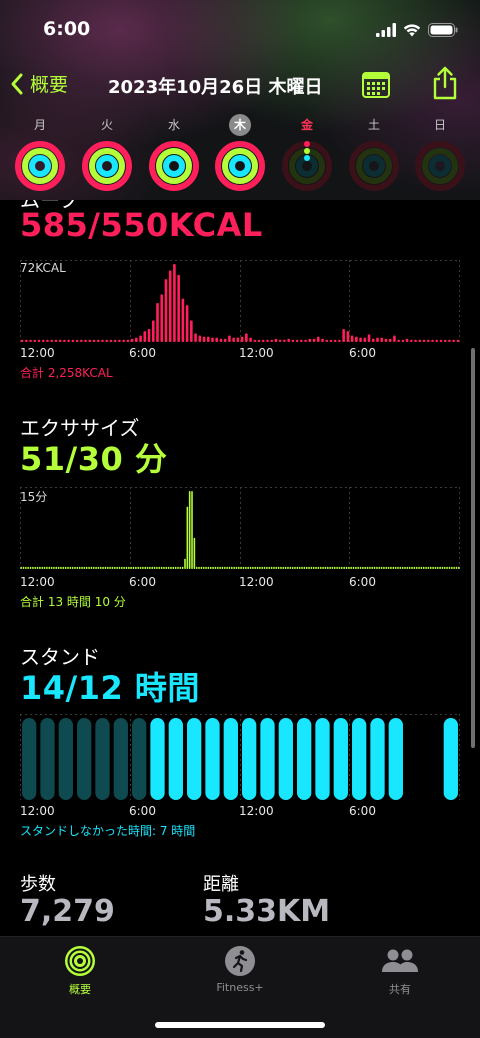 The height and width of the screenshot is (1038, 480). I want to click on day-saturday: 土, so click(374, 153).